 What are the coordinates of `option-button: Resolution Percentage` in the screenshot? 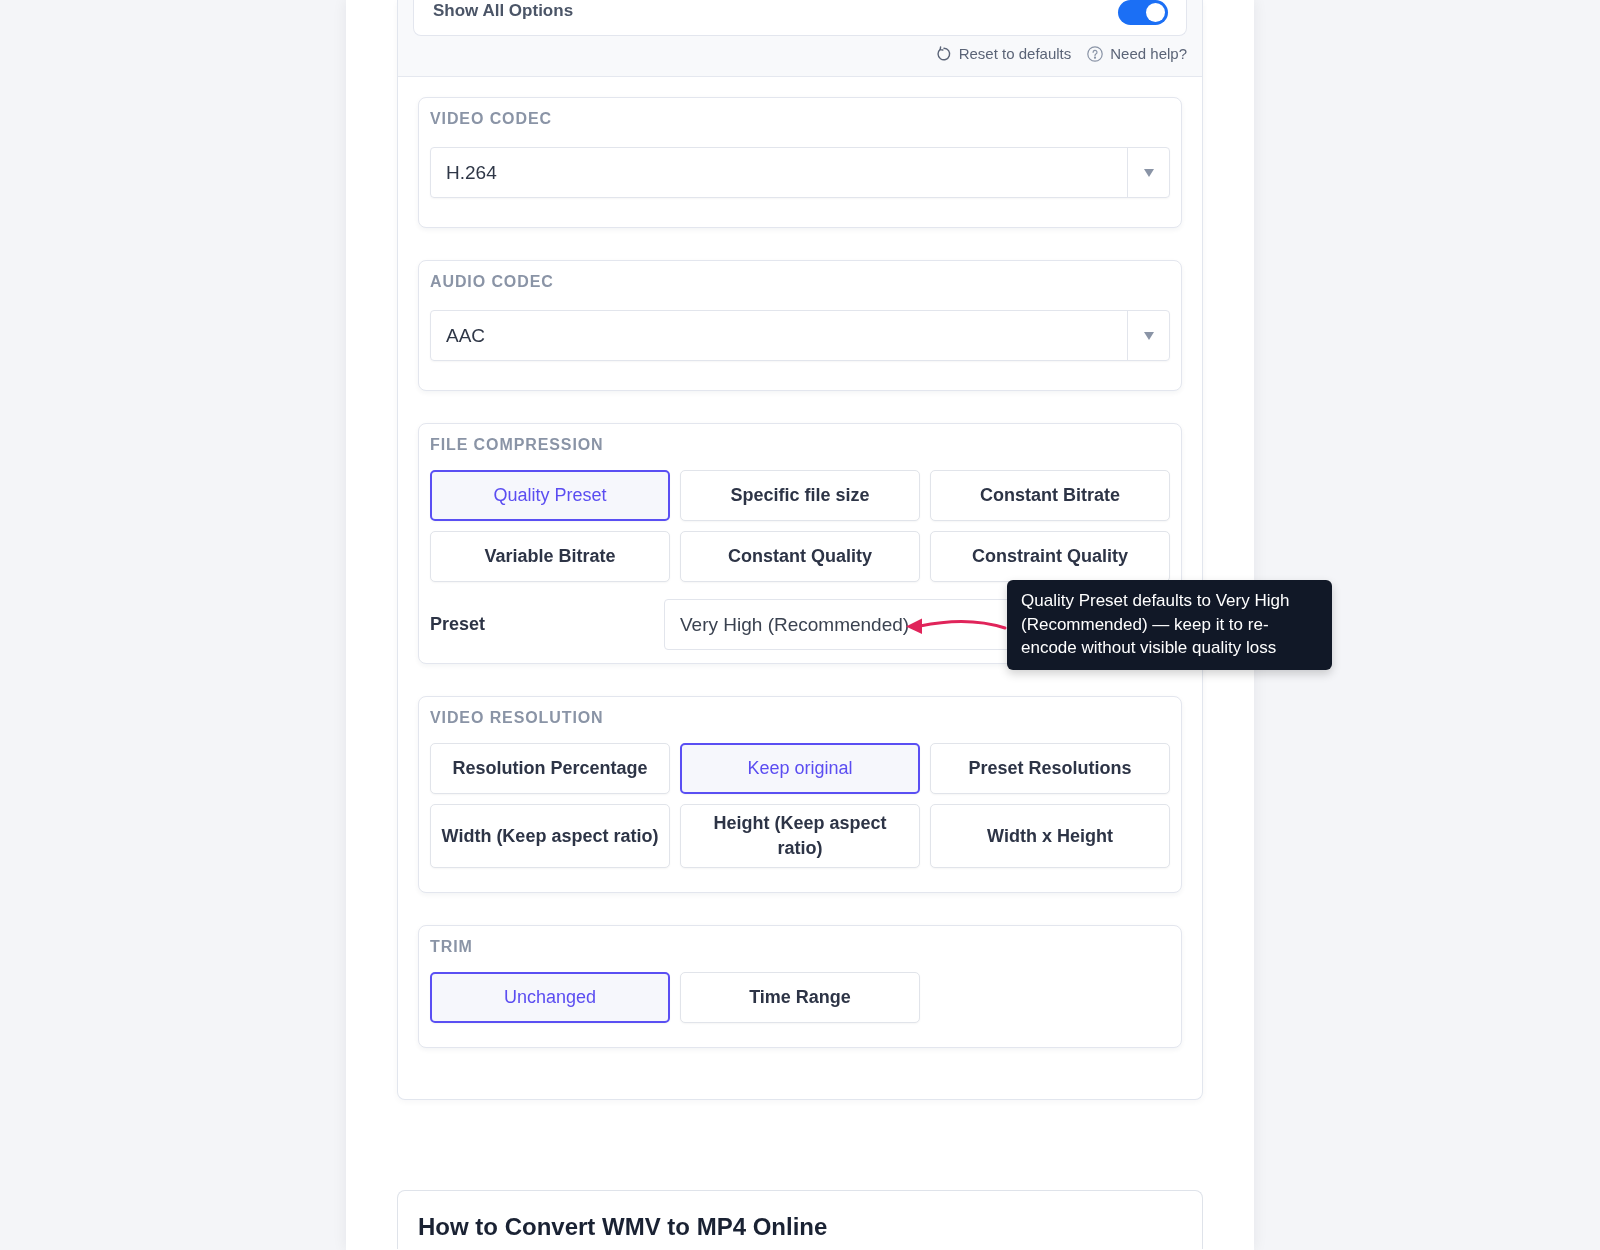 It's located at (550, 768).